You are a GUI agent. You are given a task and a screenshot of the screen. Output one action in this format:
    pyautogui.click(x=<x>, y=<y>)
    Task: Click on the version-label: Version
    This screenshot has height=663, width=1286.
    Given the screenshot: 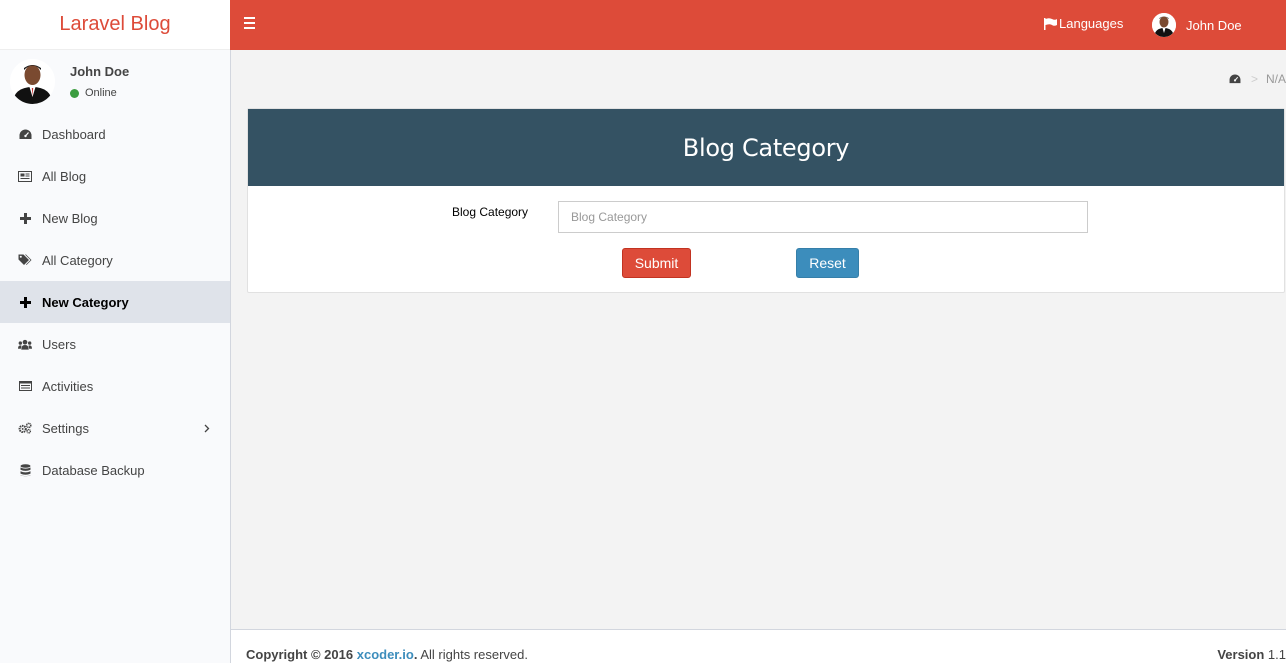 What is the action you would take?
    pyautogui.click(x=1241, y=654)
    